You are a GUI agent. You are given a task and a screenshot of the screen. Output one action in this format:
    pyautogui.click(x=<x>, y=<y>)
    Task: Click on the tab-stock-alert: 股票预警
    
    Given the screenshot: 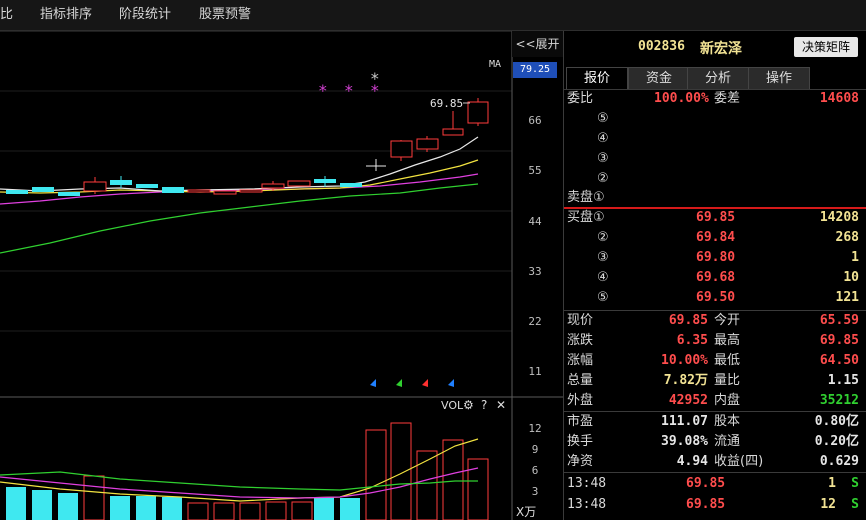 What is the action you would take?
    pyautogui.click(x=225, y=15)
    